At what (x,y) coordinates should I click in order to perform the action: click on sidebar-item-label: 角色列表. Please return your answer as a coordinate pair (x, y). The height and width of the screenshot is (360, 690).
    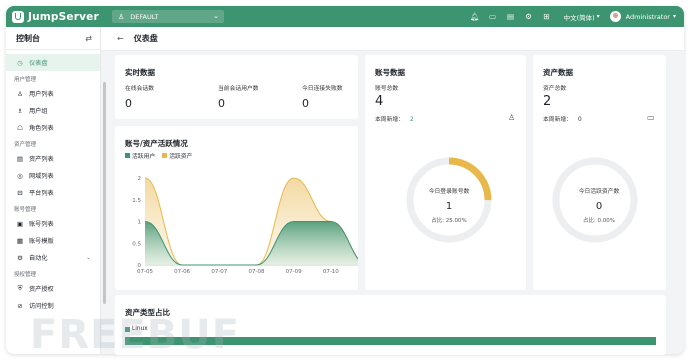
    Looking at the image, I should click on (41, 128).